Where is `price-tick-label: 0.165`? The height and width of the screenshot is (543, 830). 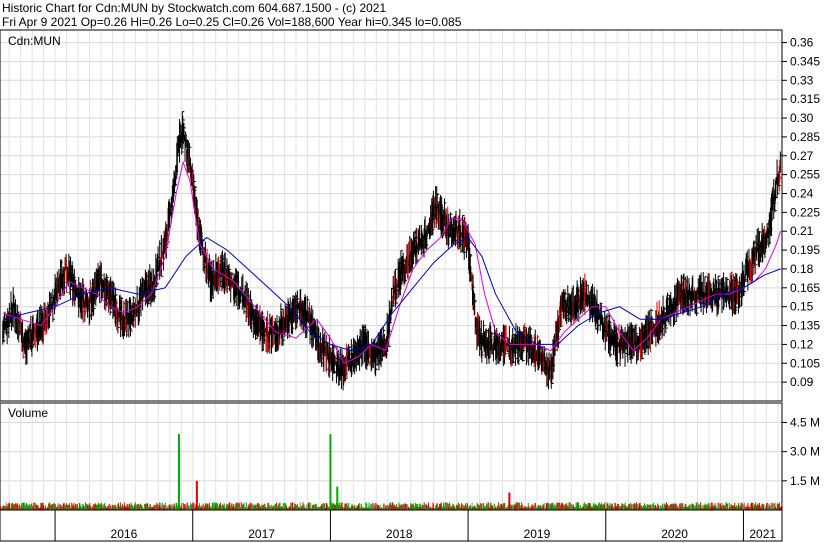
price-tick-label: 0.165 is located at coordinates (805, 288).